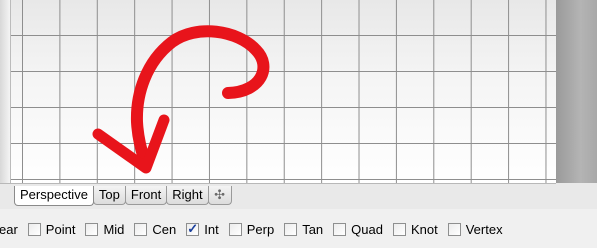  What do you see at coordinates (219, 195) in the screenshot?
I see `add-viewport-tab-icon: ✣` at bounding box center [219, 195].